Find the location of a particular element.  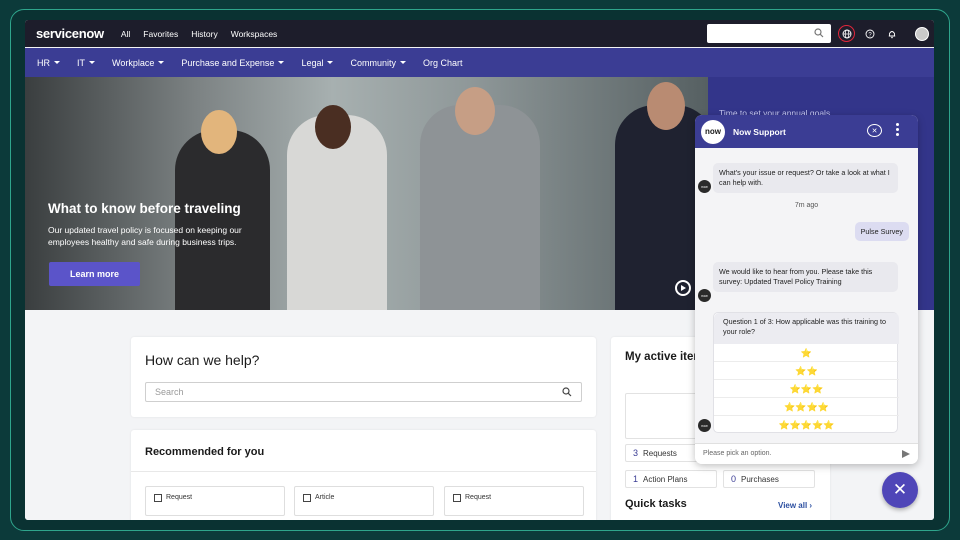

menu-it: IT is located at coordinates (86, 63).